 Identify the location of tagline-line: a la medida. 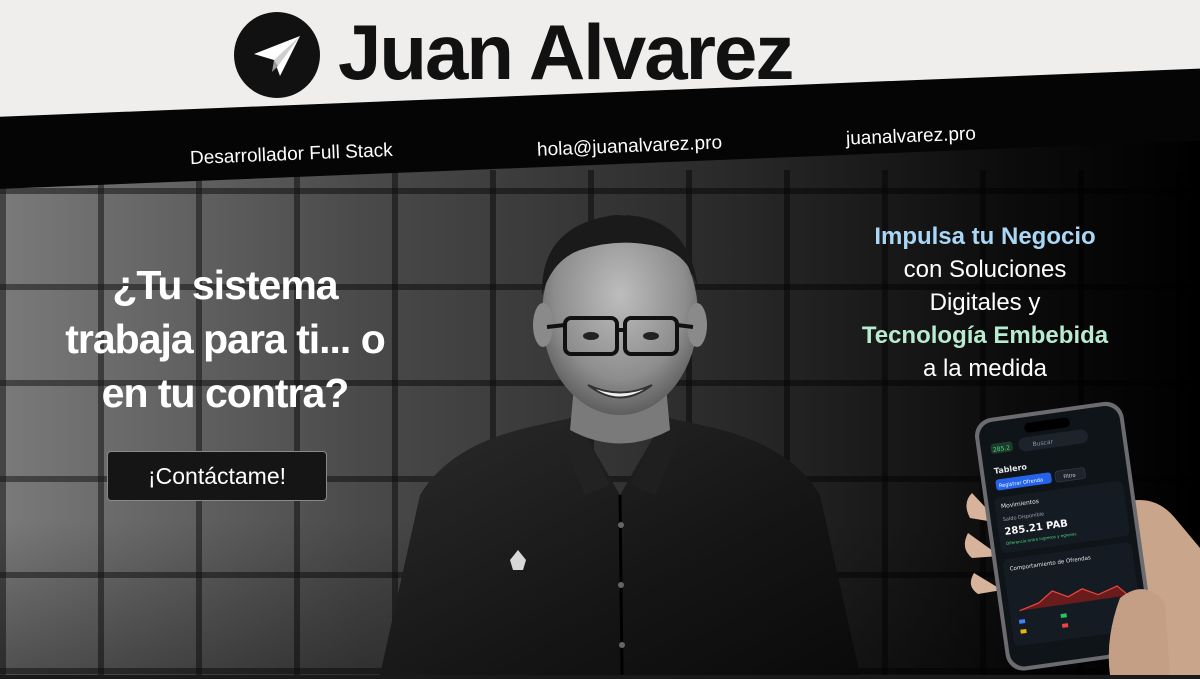
(985, 368).